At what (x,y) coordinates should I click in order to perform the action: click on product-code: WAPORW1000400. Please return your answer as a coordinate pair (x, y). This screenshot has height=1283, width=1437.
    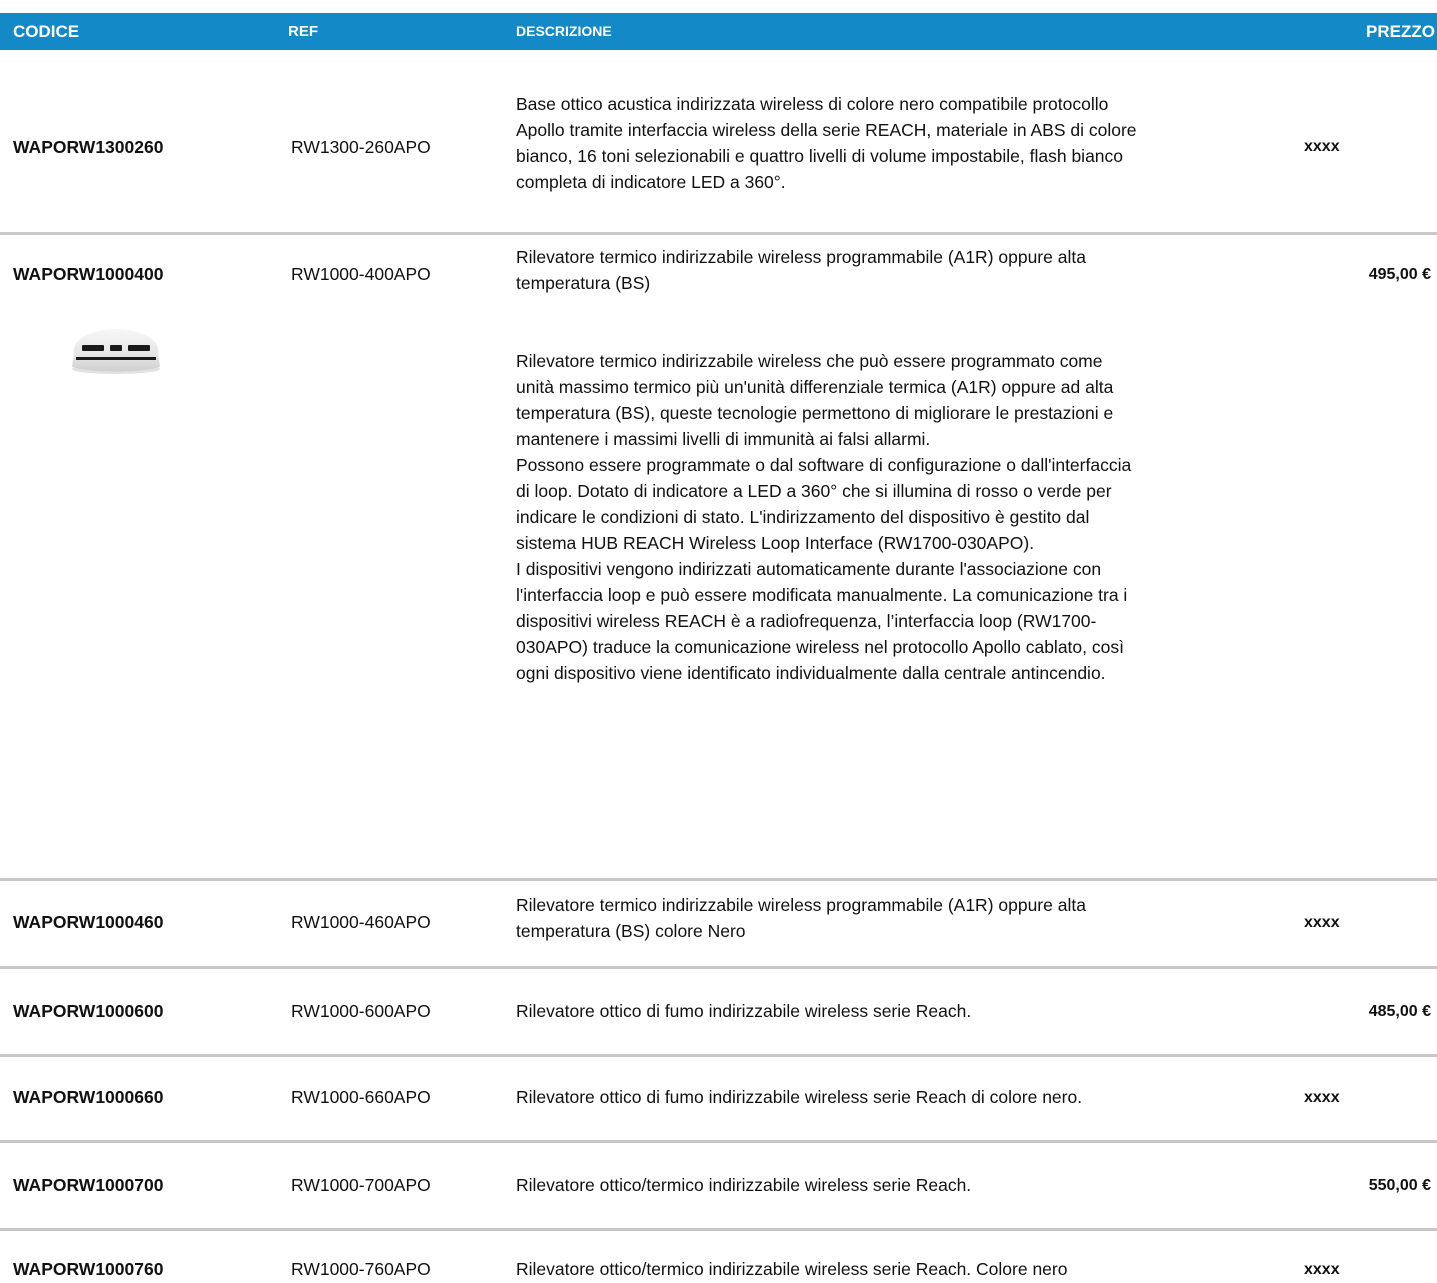
    Looking at the image, I should click on (88, 274).